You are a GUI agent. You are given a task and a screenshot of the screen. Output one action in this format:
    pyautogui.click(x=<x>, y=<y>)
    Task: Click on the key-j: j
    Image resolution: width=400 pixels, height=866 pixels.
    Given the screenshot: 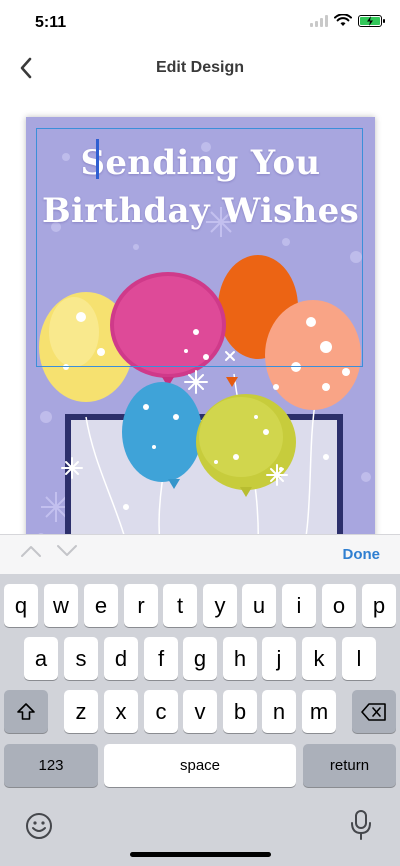 What is the action you would take?
    pyautogui.click(x=279, y=658)
    